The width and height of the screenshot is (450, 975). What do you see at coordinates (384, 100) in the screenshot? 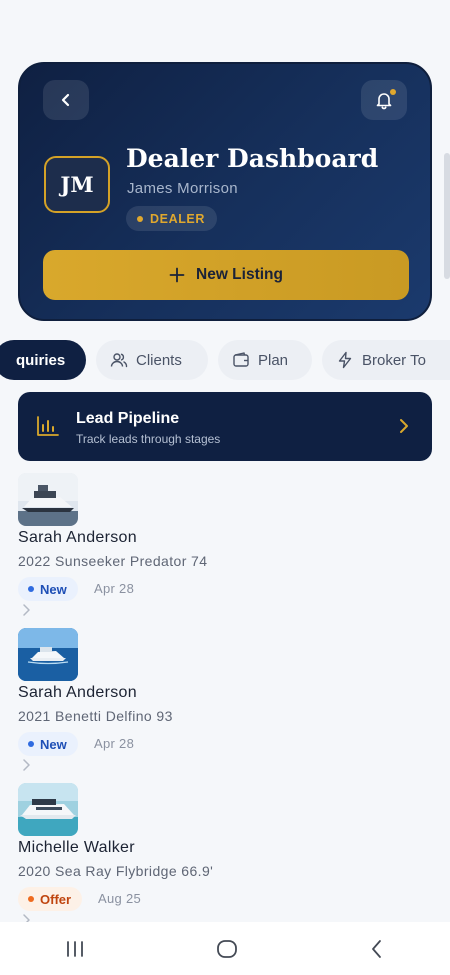
I see `notifications-button` at bounding box center [384, 100].